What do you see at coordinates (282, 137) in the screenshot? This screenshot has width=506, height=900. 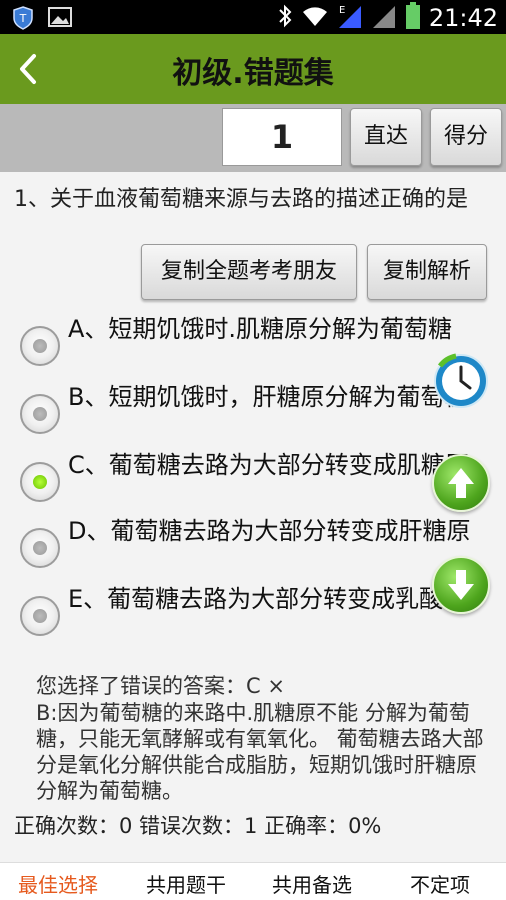 I see `question-number-input: 1` at bounding box center [282, 137].